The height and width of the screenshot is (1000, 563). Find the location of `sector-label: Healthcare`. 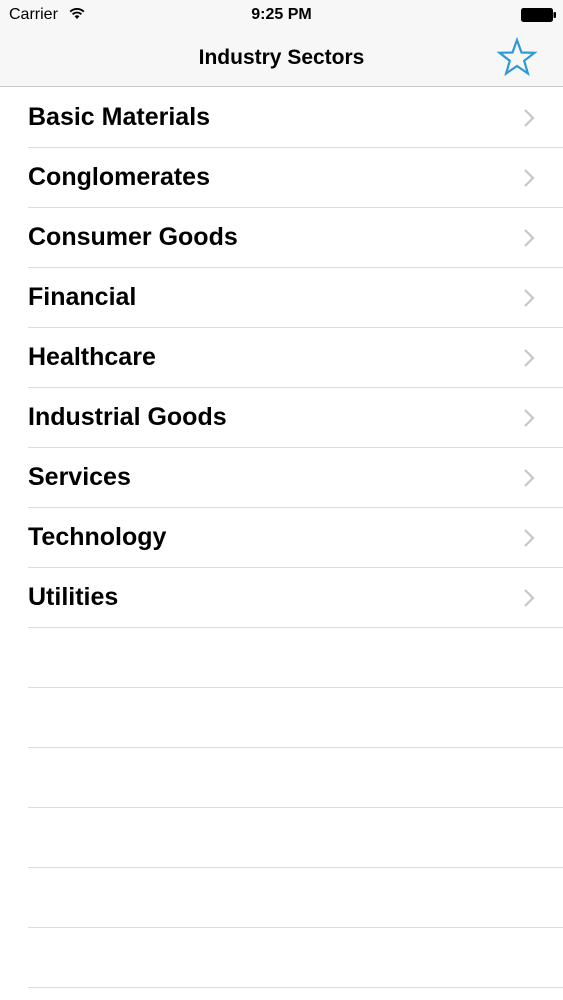

sector-label: Healthcare is located at coordinates (92, 357).